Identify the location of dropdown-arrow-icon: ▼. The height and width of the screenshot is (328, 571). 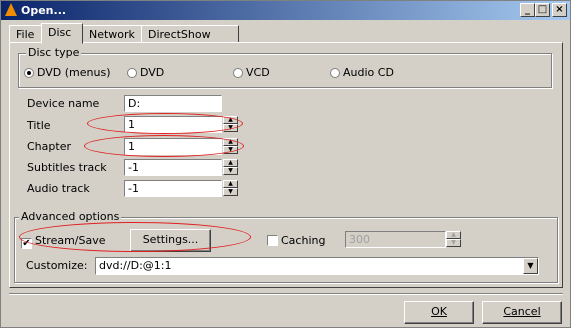
(530, 266).